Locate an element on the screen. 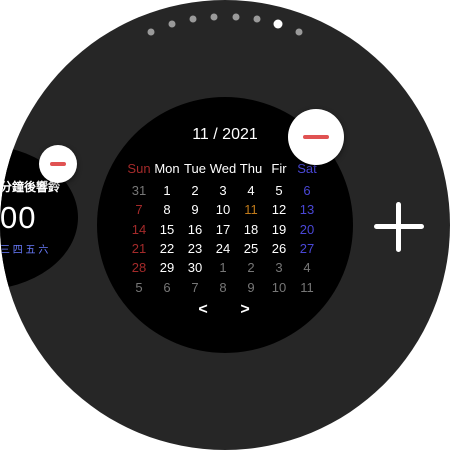  weekday-label: Wed is located at coordinates (223, 168).